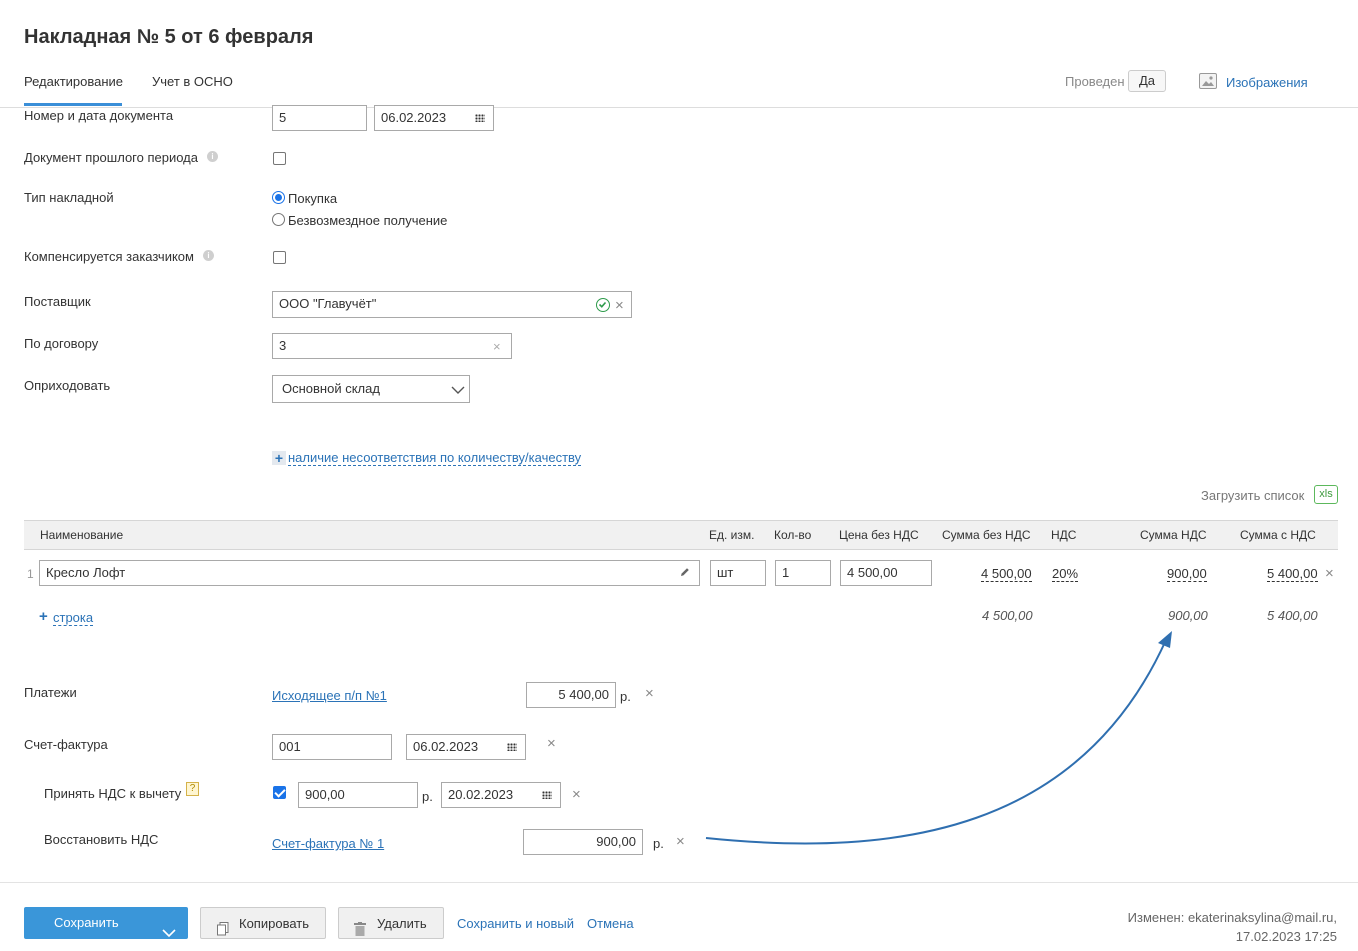 This screenshot has height=951, width=1358. I want to click on chevron-down-icon, so click(169, 934).